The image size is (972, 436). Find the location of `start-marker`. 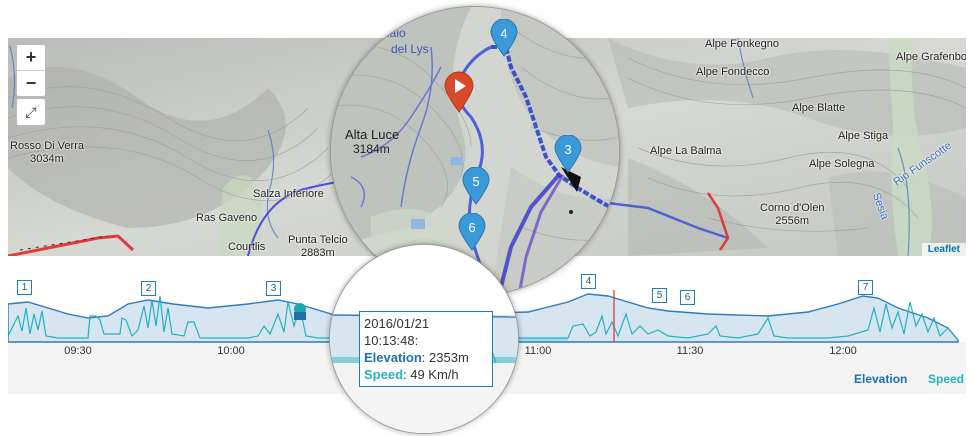

start-marker is located at coordinates (459, 92).